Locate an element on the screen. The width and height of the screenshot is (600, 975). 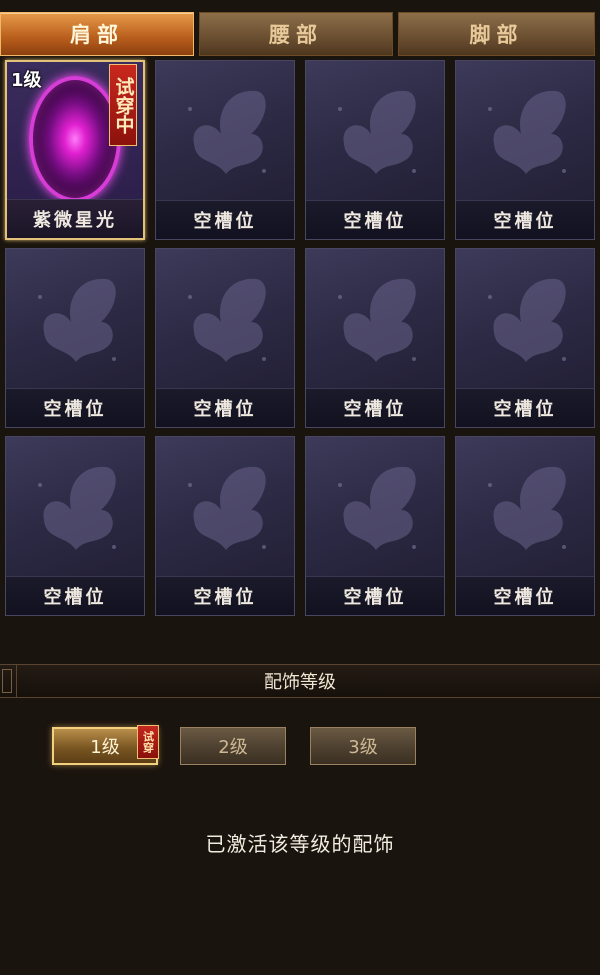
level-2-button: 2级 is located at coordinates (233, 746).